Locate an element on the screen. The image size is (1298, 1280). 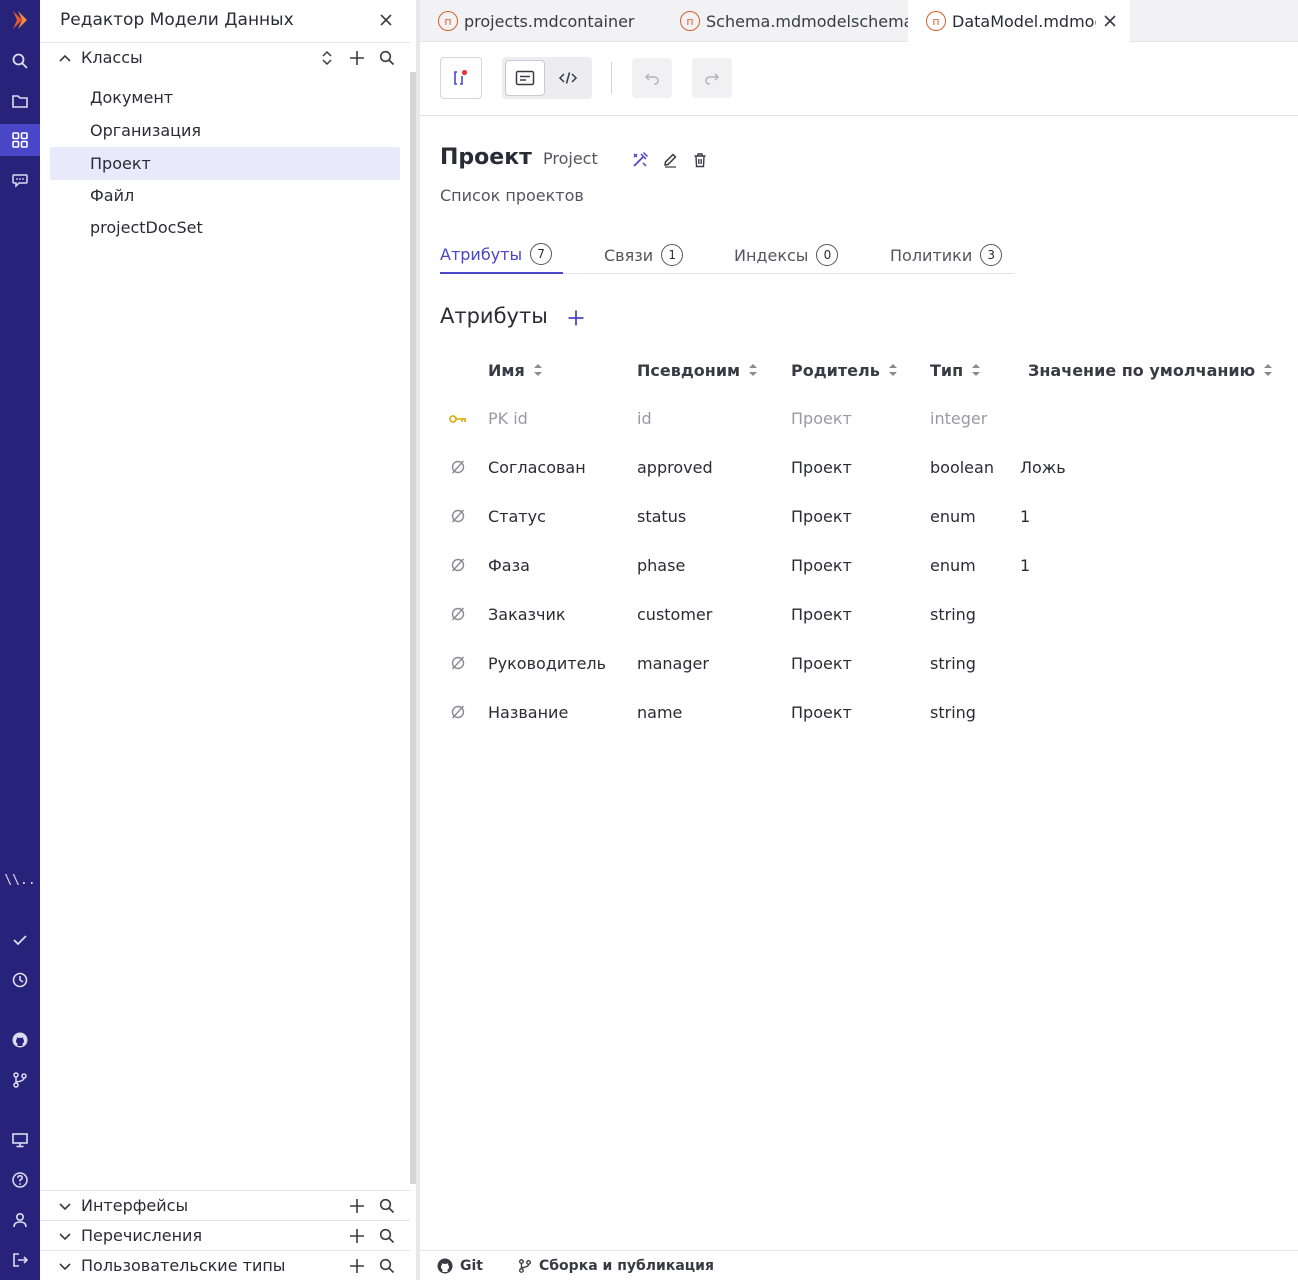
tab-indexes: Индексы 0 is located at coordinates (786, 255).